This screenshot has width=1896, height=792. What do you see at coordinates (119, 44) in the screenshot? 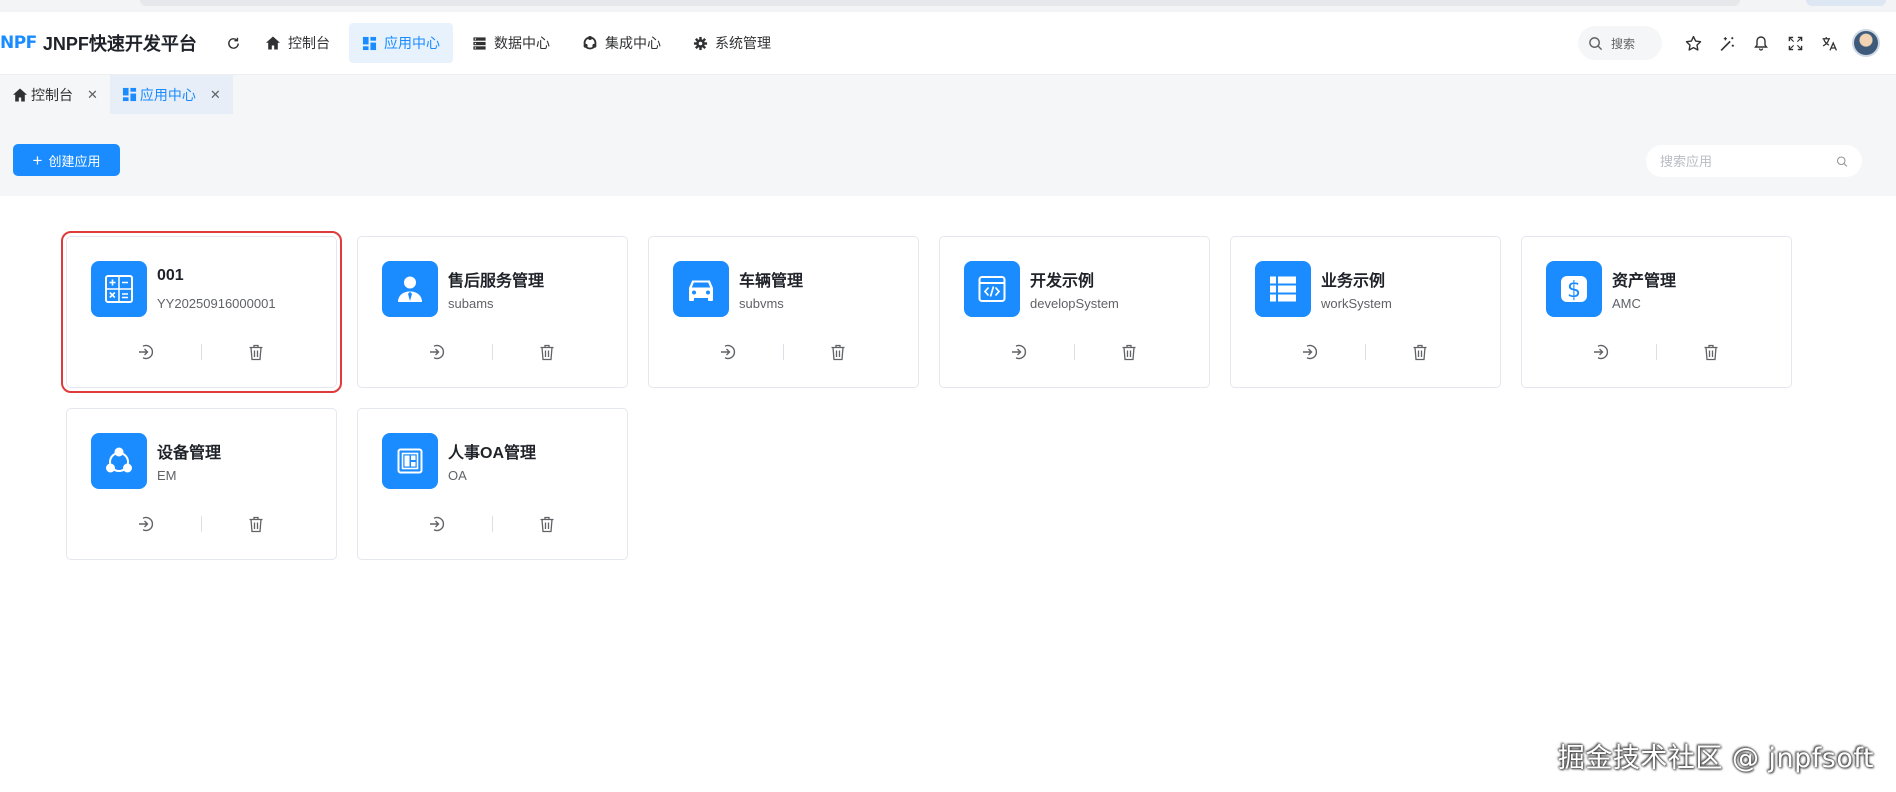
I see `app-title: JNPF快速开发平台` at bounding box center [119, 44].